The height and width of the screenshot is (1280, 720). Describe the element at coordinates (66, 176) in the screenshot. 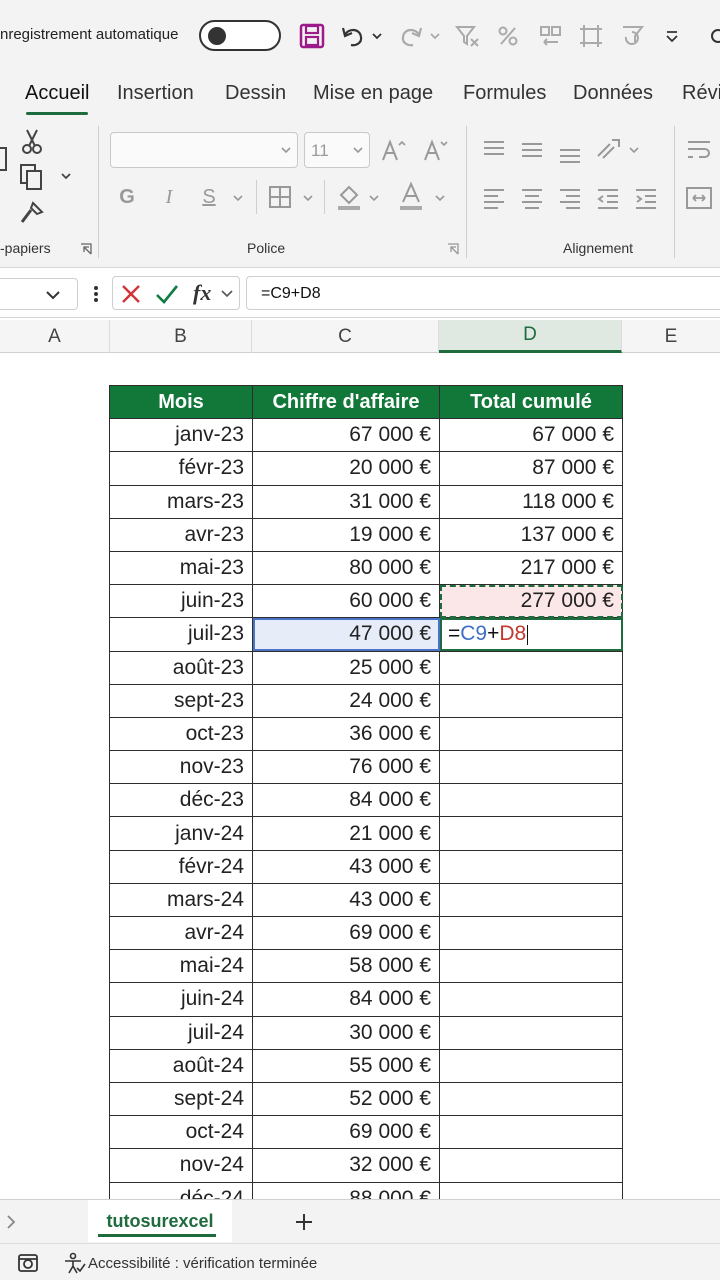

I see `copy-dropdown-icon` at that location.